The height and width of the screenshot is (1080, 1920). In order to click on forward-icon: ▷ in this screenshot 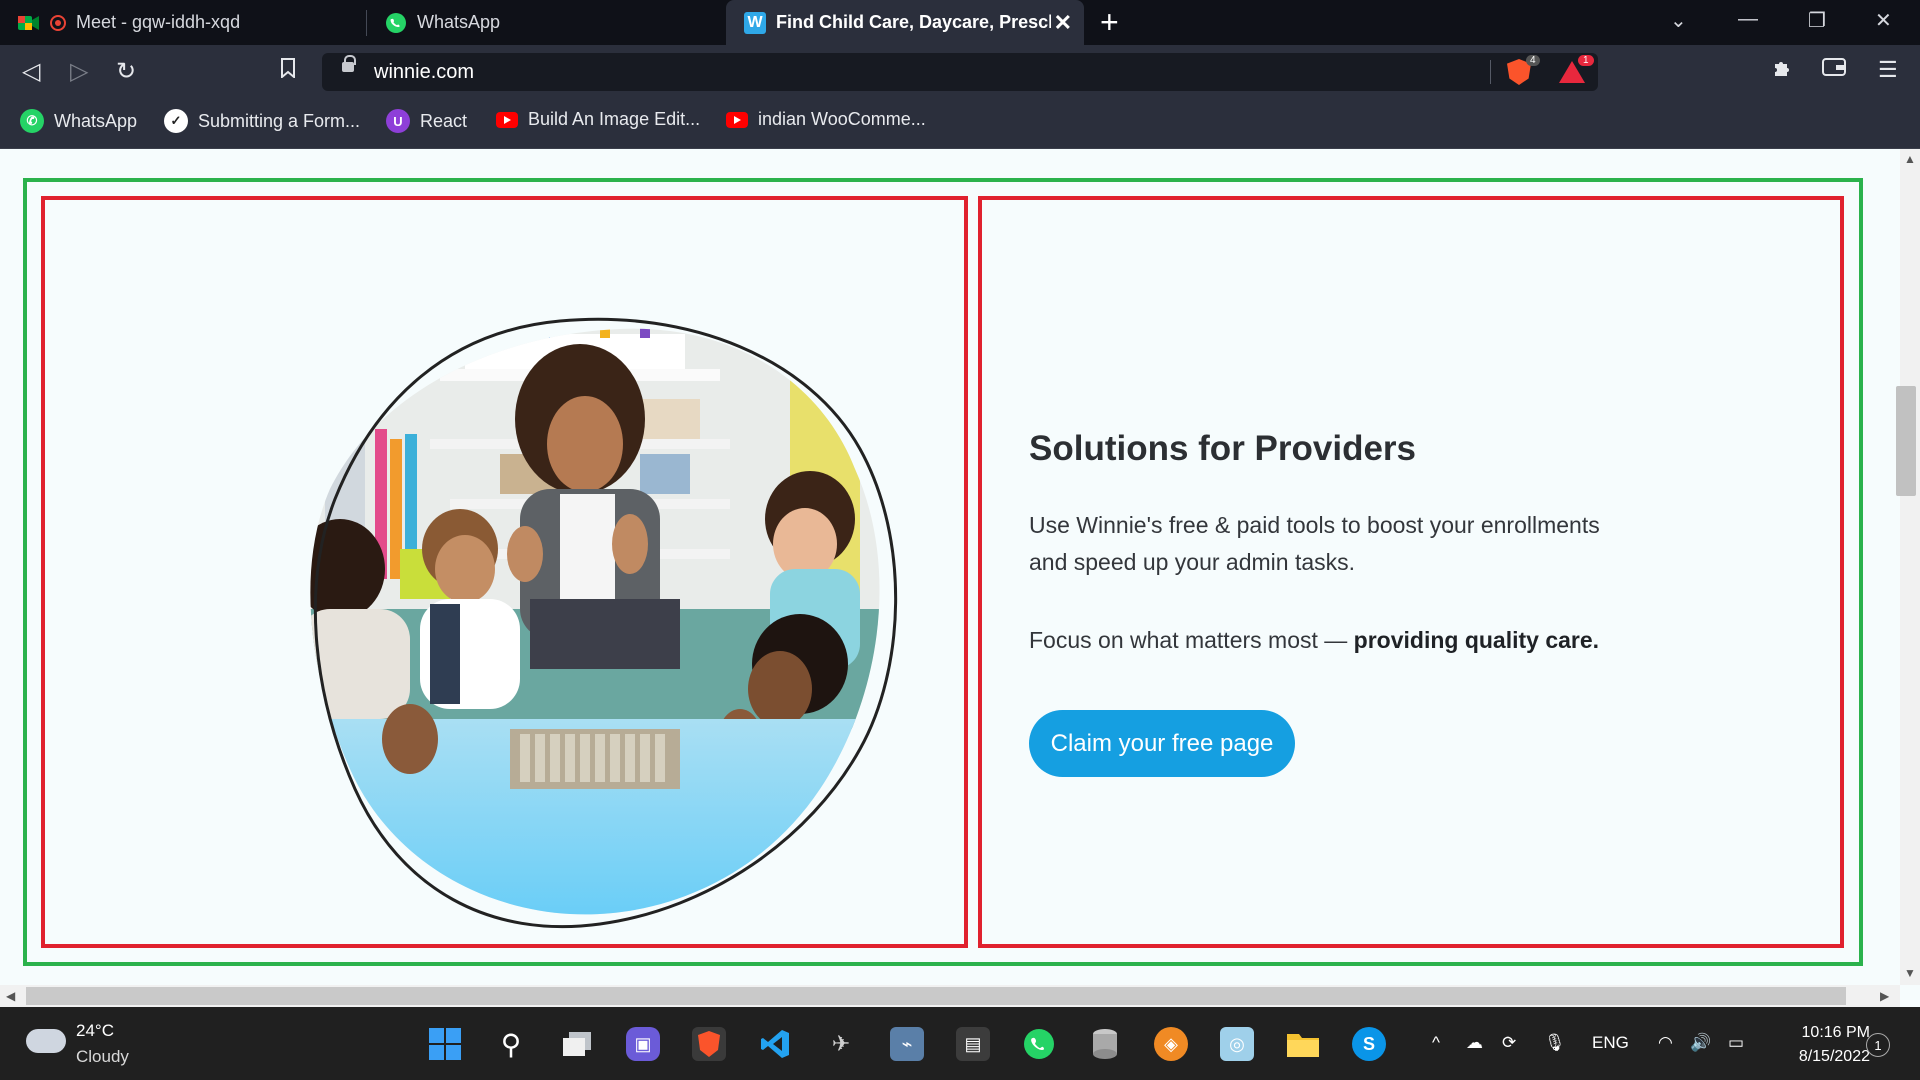, I will do `click(79, 71)`.